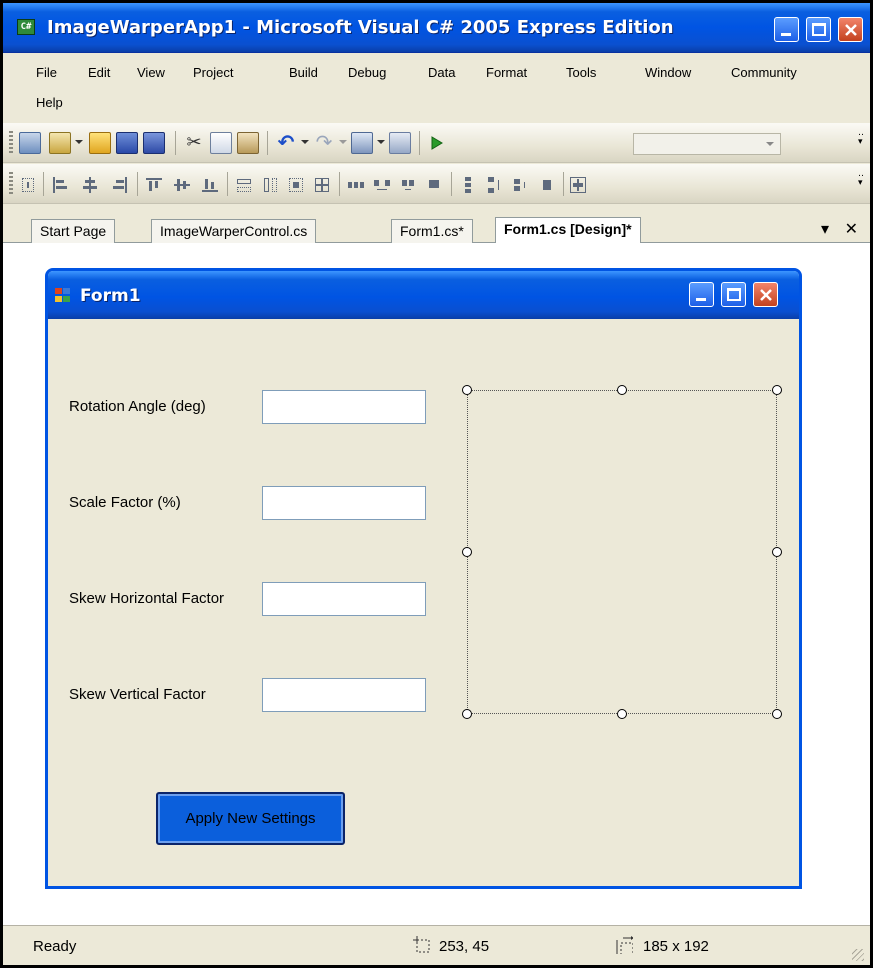  Describe the element at coordinates (248, 143) in the screenshot. I see `paste-icon` at that location.